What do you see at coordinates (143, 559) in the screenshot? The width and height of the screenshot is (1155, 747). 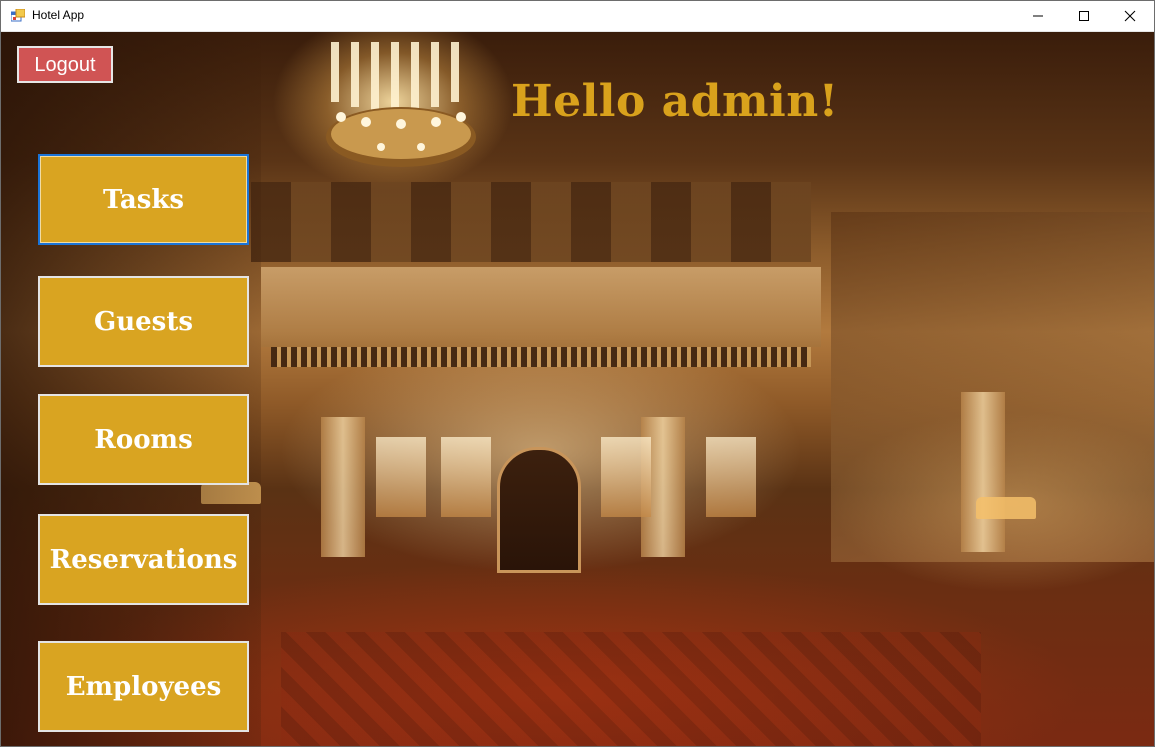 I see `reservations-button: Reservations` at bounding box center [143, 559].